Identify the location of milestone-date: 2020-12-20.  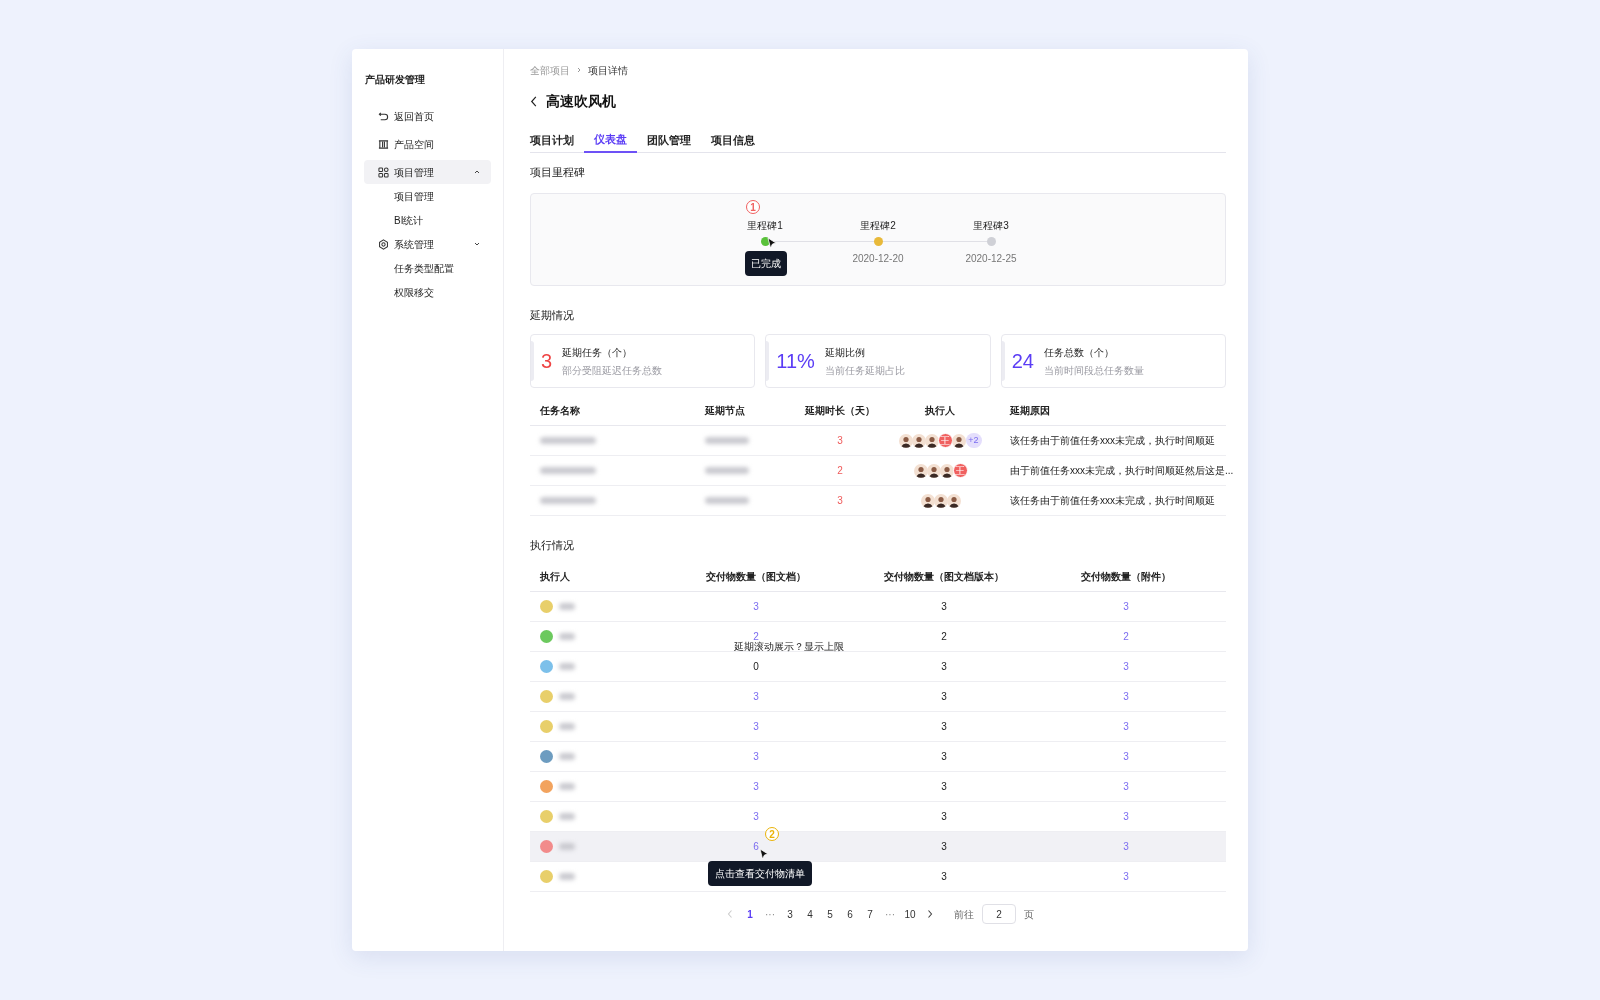
(878, 259).